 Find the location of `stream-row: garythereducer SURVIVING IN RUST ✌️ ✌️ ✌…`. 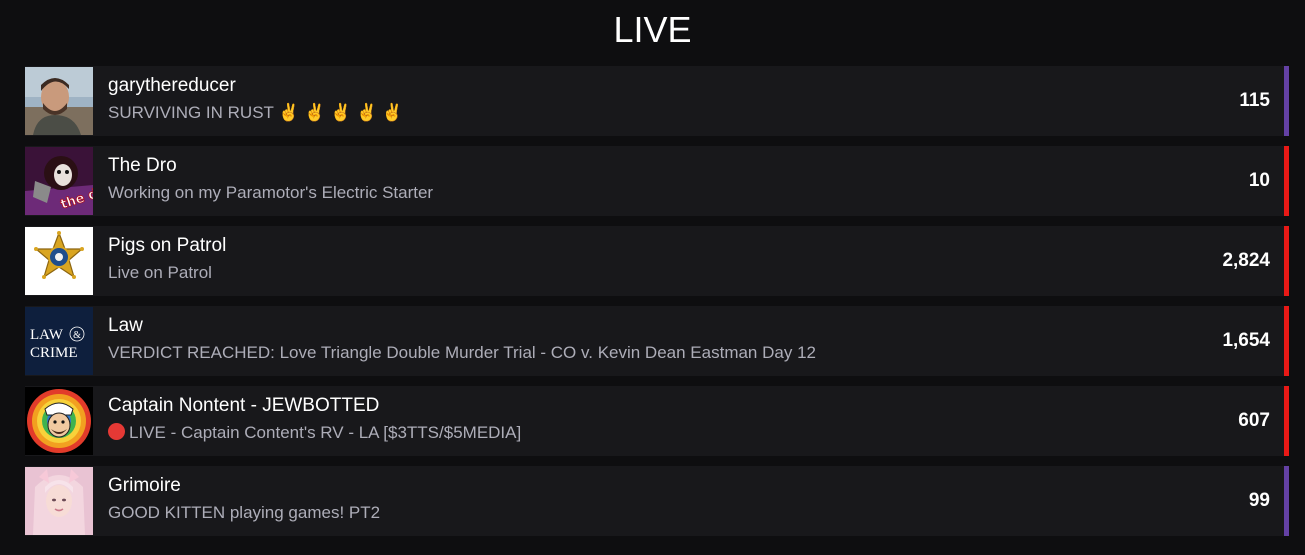

stream-row: garythereducer SURVIVING IN RUST ✌️ ✌️ ✌… is located at coordinates (657, 101).